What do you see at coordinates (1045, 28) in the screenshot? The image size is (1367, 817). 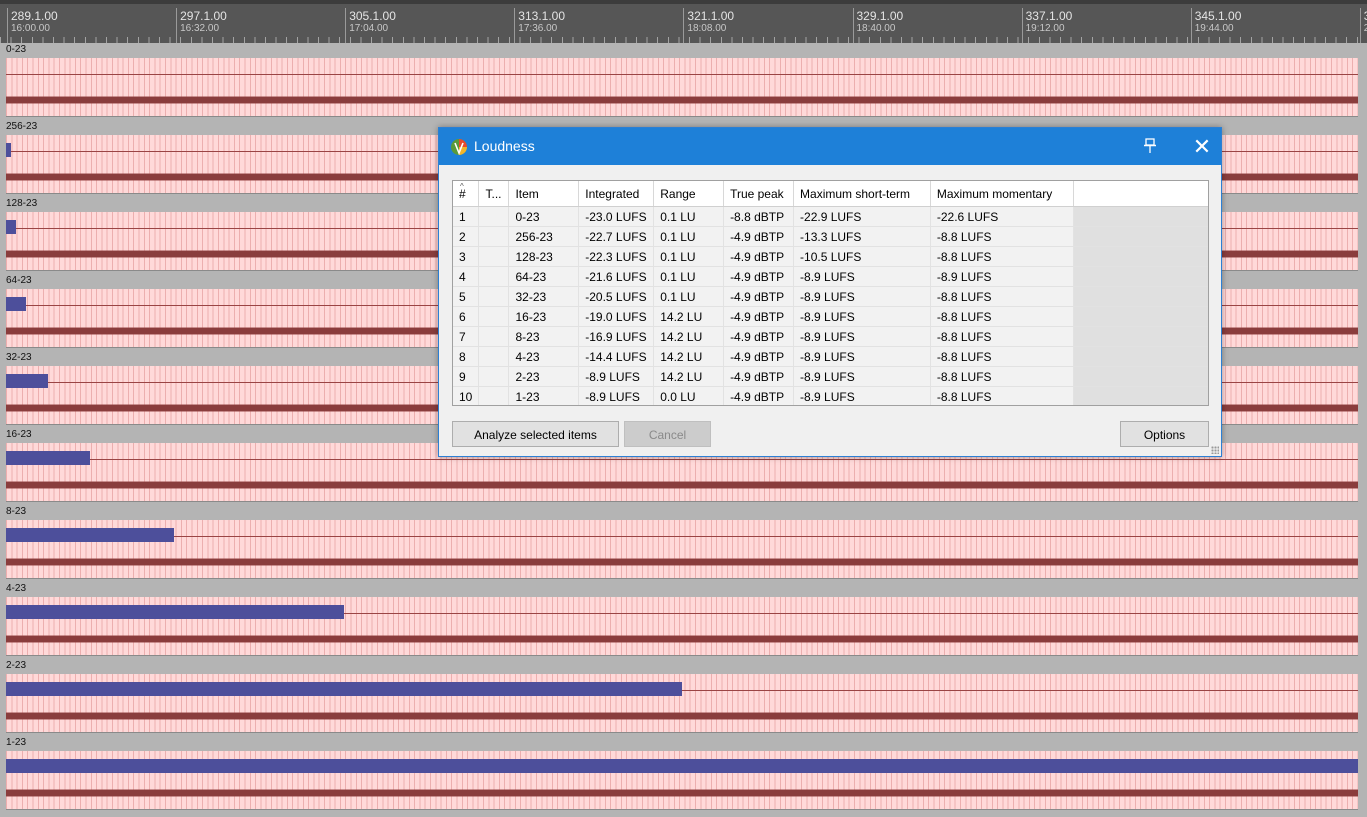 I see `ruler-mark-time: 19:12.00` at bounding box center [1045, 28].